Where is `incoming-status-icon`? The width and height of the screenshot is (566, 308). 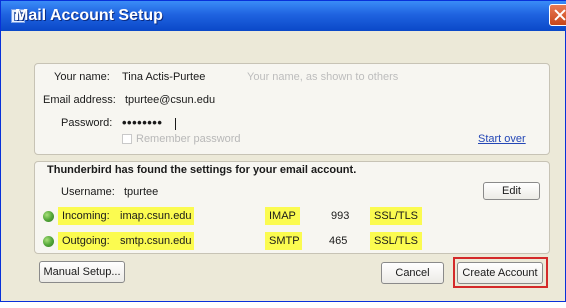 incoming-status-icon is located at coordinates (48, 216).